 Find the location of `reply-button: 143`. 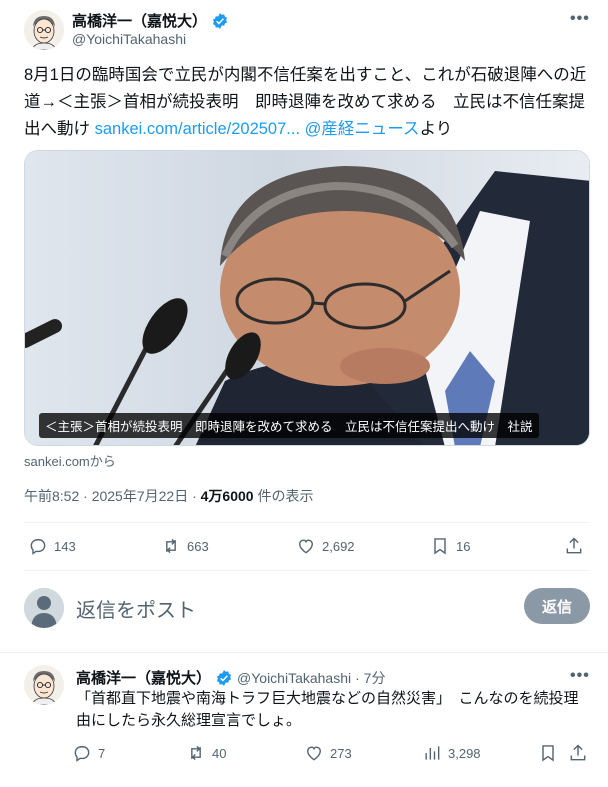

reply-button: 143 is located at coordinates (52, 546).